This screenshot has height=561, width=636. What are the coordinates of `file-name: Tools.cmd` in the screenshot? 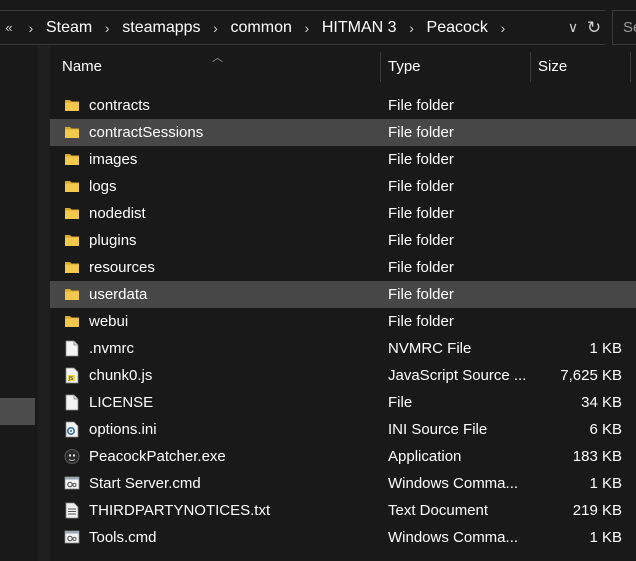 It's located at (123, 537).